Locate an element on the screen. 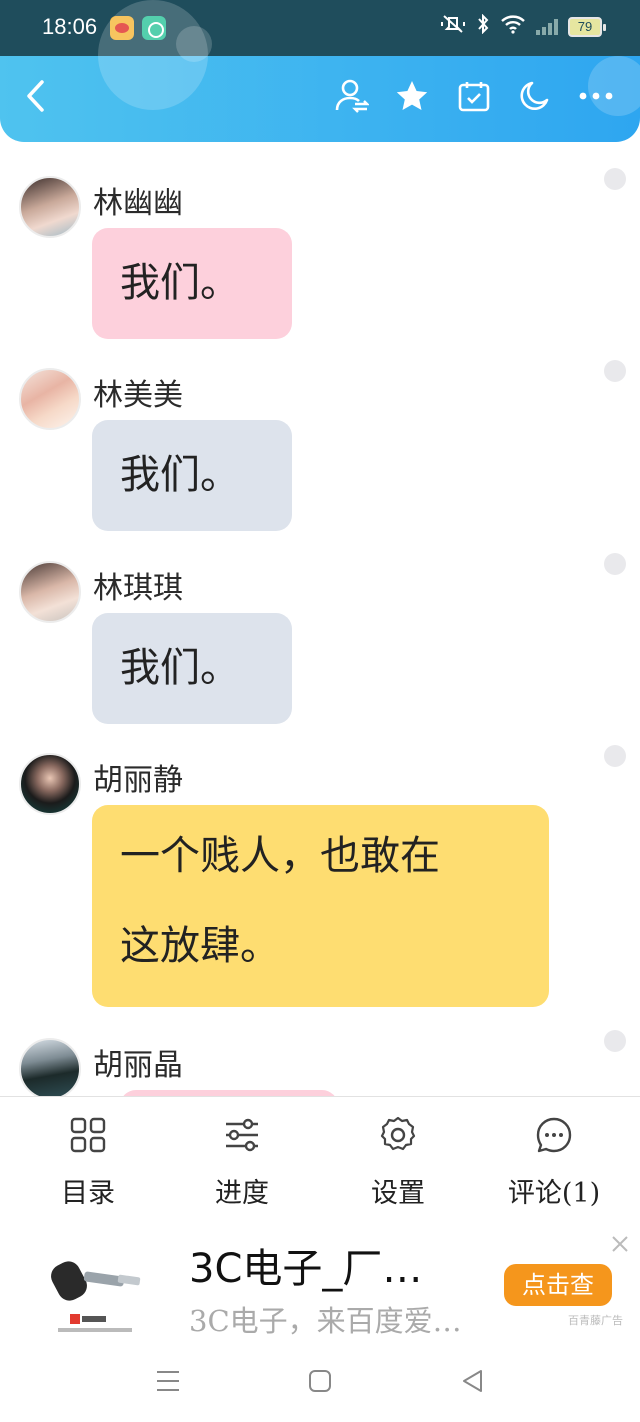 The image size is (640, 1422). message-bubble: 一个贱人，也敢在 这放肆。 is located at coordinates (320, 906).